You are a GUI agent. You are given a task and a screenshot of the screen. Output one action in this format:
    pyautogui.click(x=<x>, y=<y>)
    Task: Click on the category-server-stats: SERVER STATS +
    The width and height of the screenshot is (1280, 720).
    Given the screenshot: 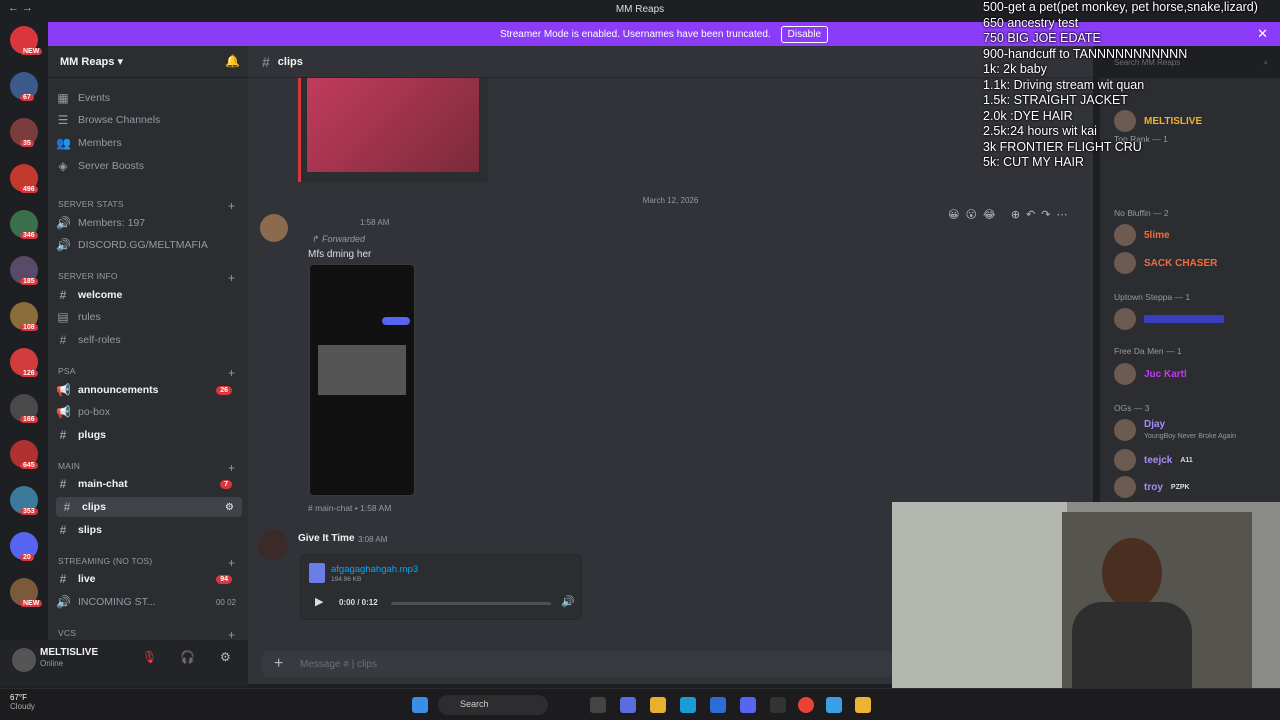 What is the action you would take?
    pyautogui.click(x=146, y=206)
    